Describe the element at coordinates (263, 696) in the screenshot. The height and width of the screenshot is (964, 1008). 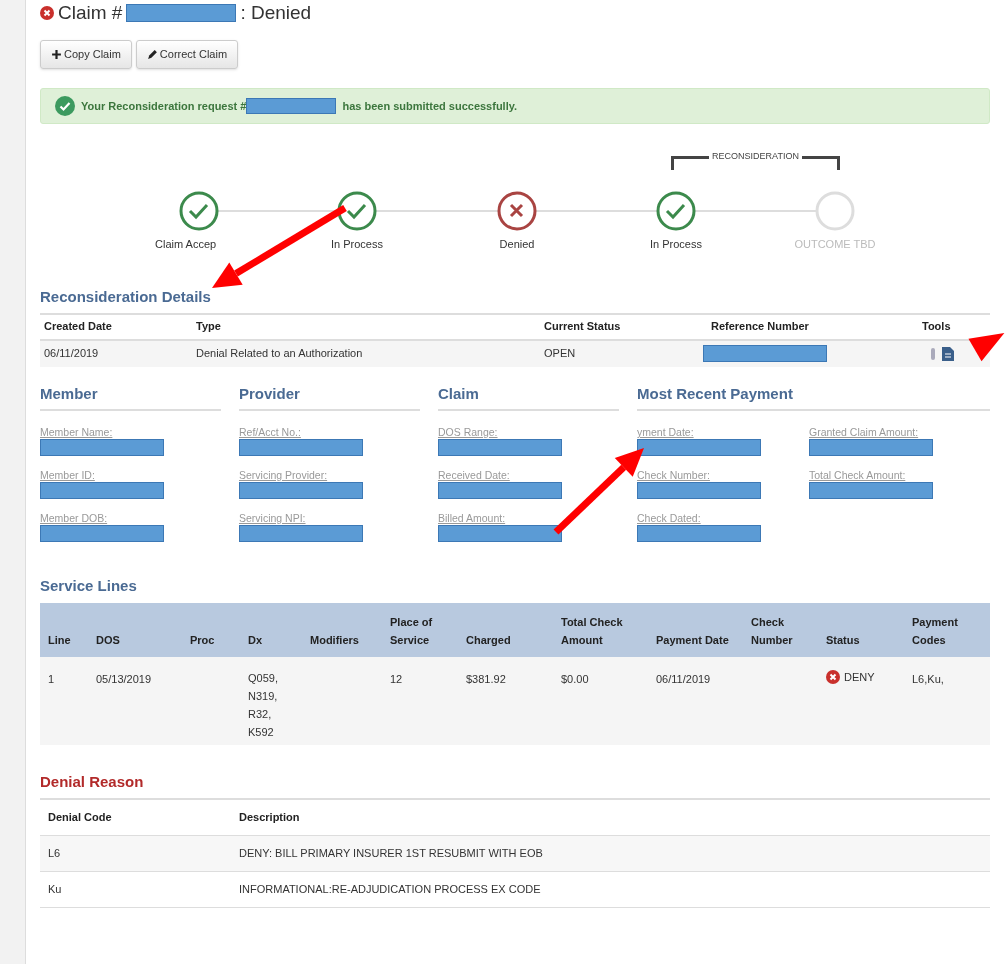
I see `table-cell-text: N319,` at that location.